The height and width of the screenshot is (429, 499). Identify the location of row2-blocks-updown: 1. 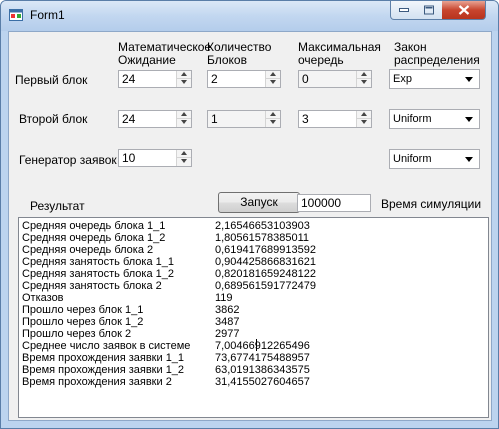
(244, 119).